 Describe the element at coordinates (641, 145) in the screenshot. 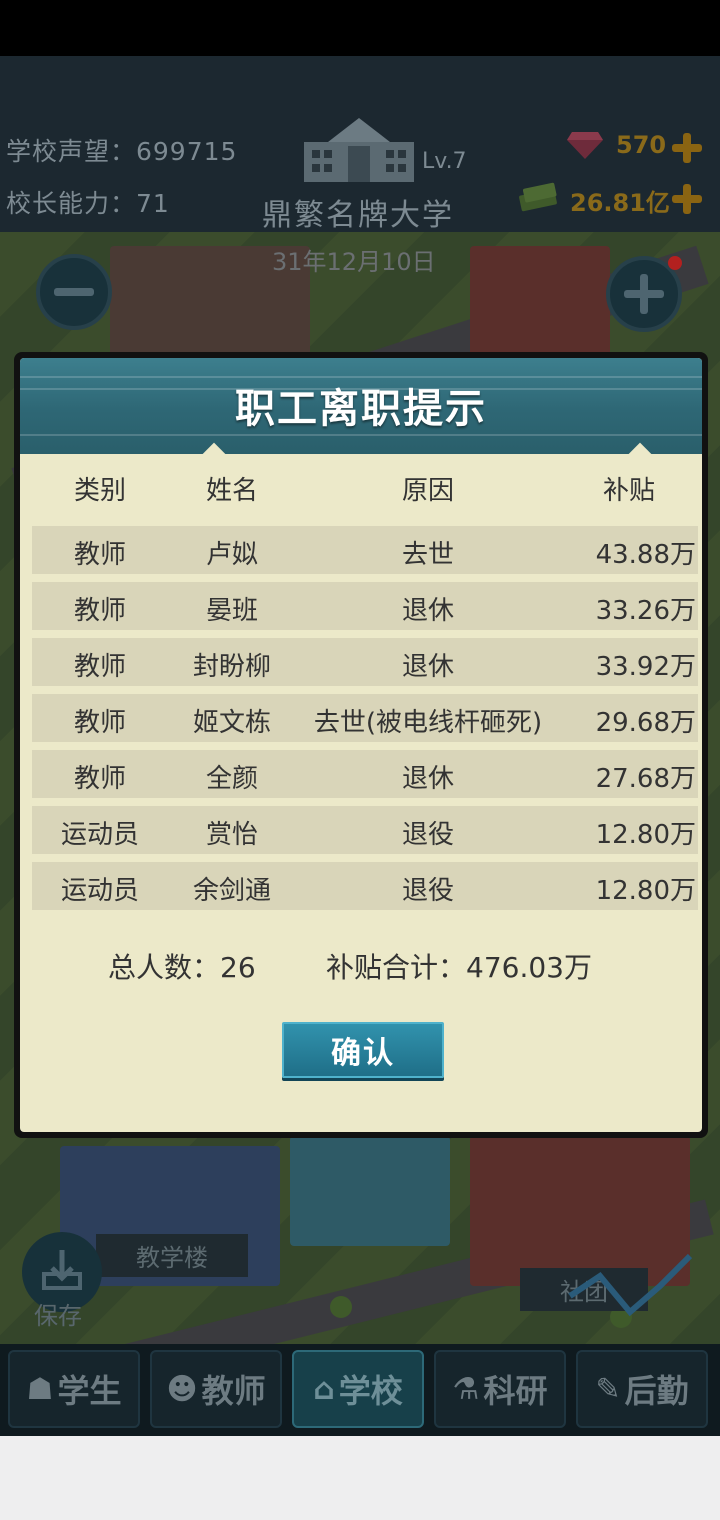

I see `gem-count: 570` at that location.